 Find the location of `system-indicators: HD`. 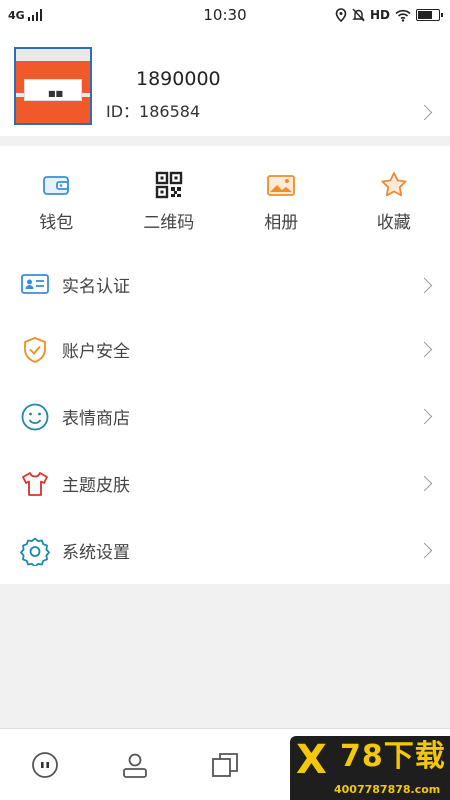

system-indicators: HD is located at coordinates (389, 15).